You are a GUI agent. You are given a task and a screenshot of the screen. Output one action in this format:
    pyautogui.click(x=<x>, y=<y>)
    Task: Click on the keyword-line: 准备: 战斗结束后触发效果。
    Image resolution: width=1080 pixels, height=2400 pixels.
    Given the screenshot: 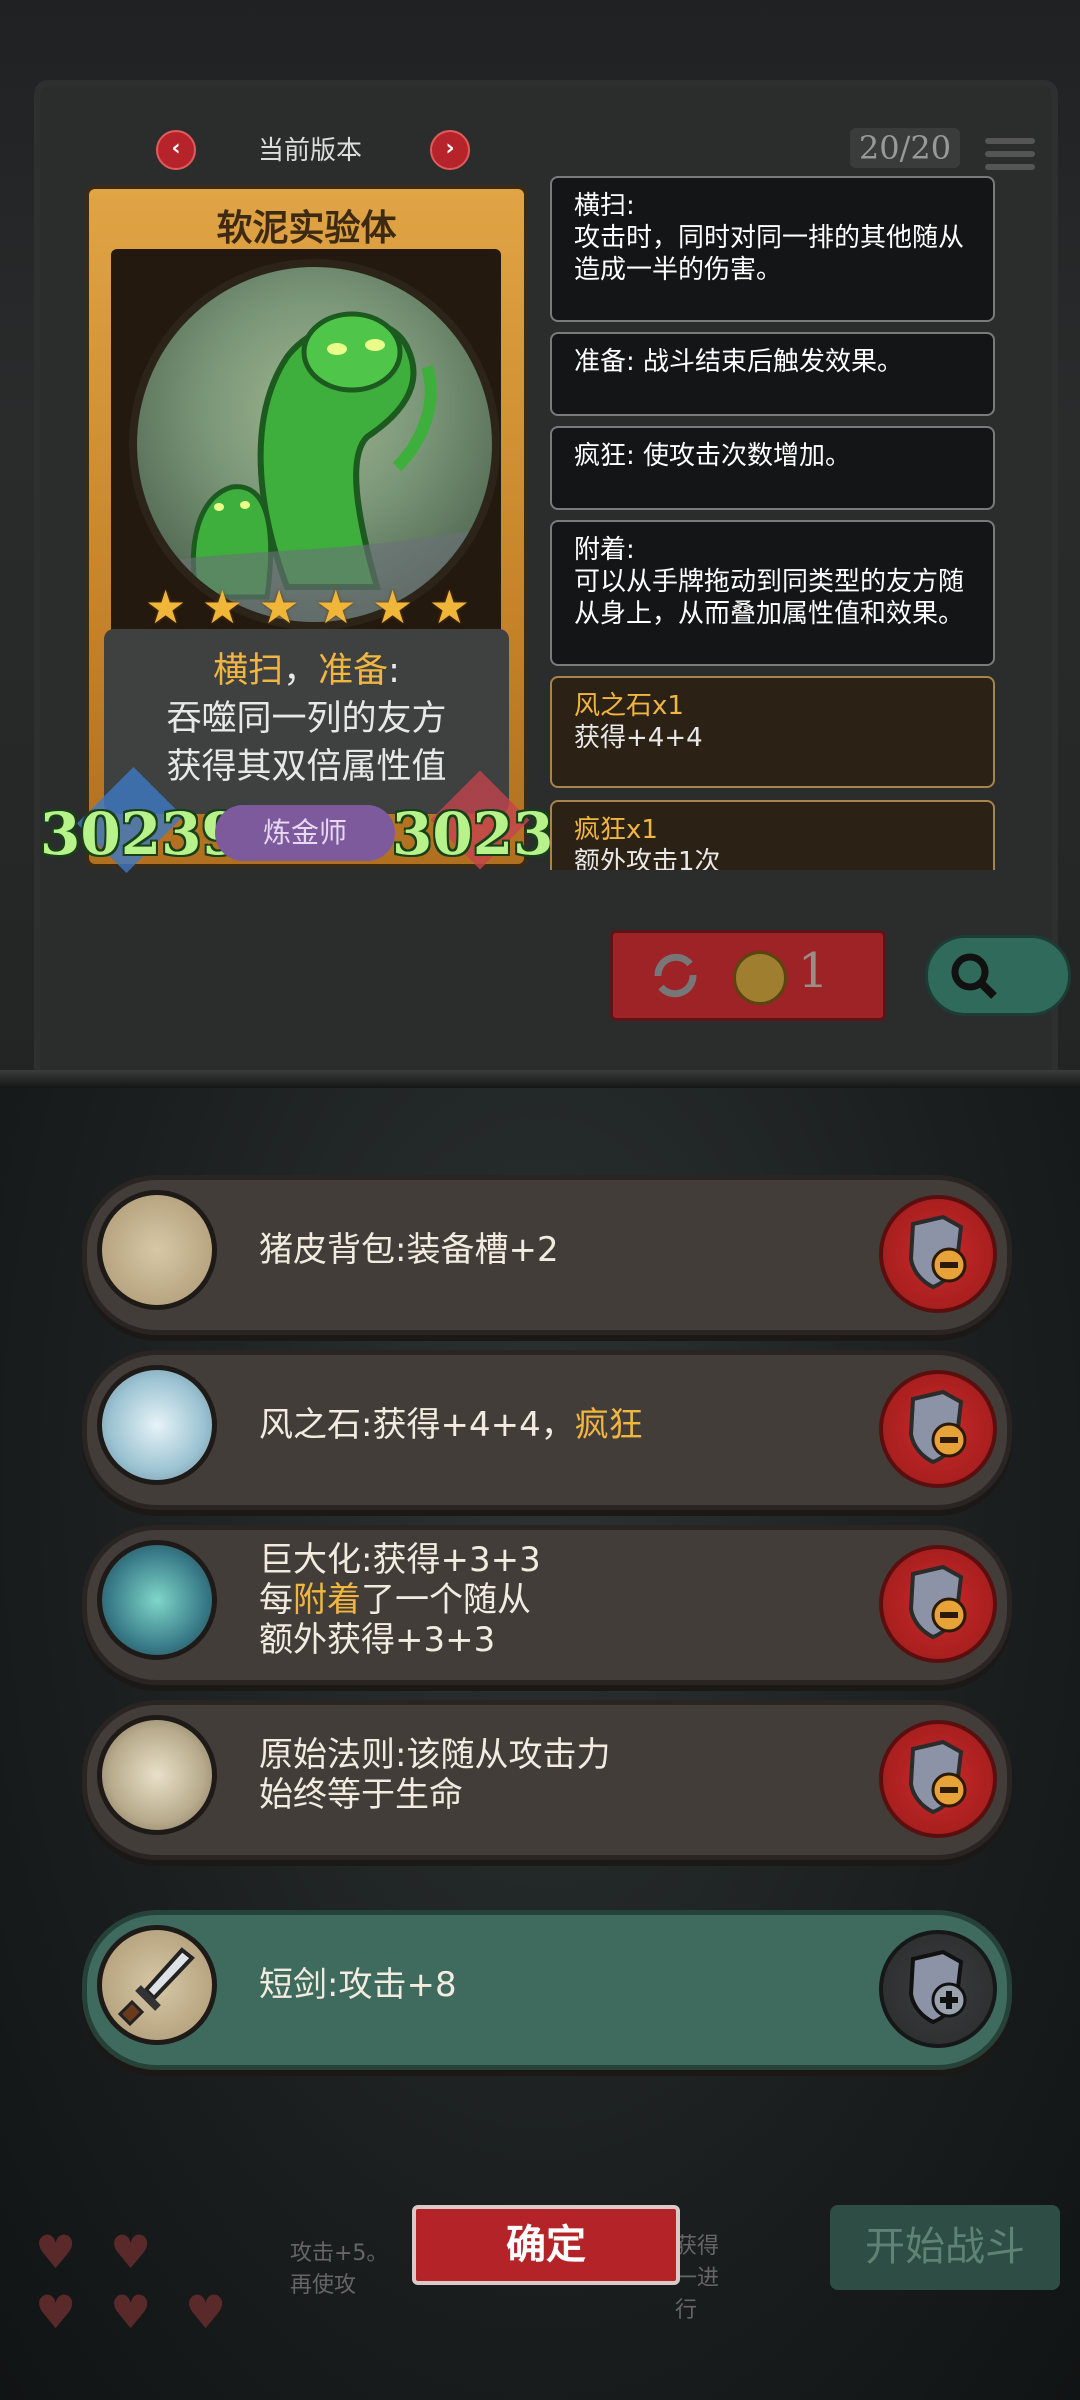 What is the action you would take?
    pyautogui.click(x=772, y=362)
    